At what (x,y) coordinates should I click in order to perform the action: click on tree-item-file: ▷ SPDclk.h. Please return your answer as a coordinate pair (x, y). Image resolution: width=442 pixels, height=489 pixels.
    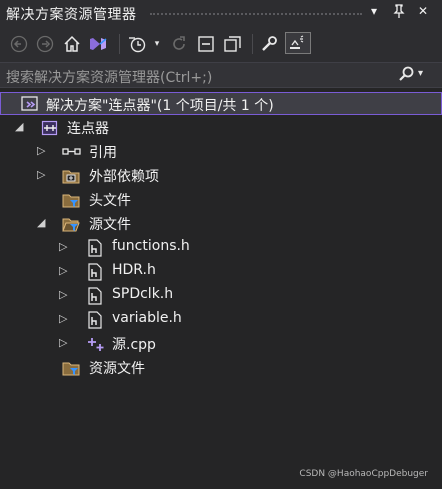
    Looking at the image, I should click on (221, 295).